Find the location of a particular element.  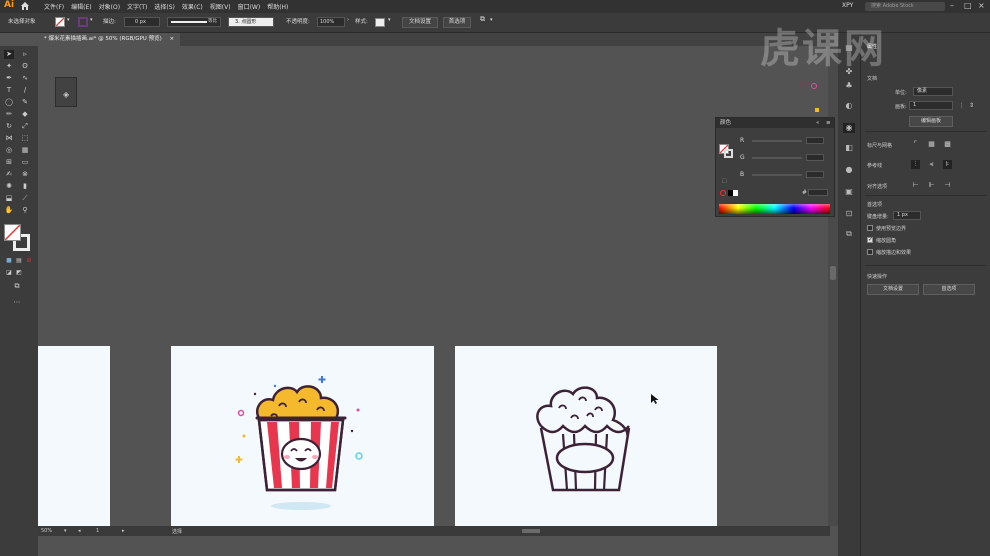

collapsed-panel: ◈ is located at coordinates (66, 92).